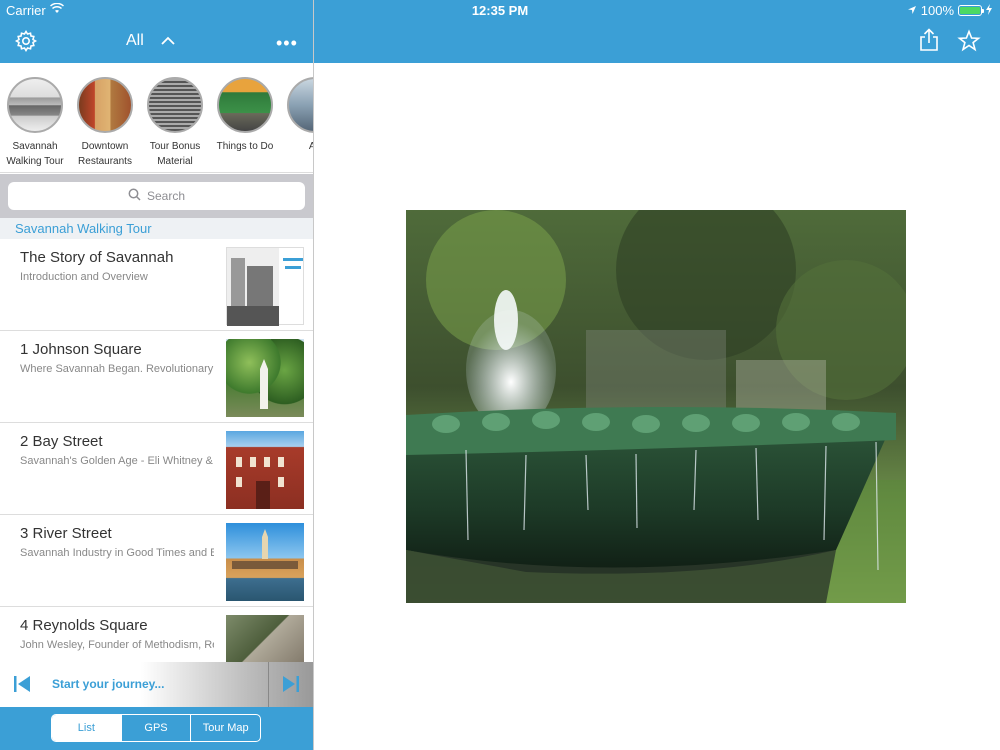 This screenshot has width=1000, height=750. I want to click on player-divider, so click(268, 684).